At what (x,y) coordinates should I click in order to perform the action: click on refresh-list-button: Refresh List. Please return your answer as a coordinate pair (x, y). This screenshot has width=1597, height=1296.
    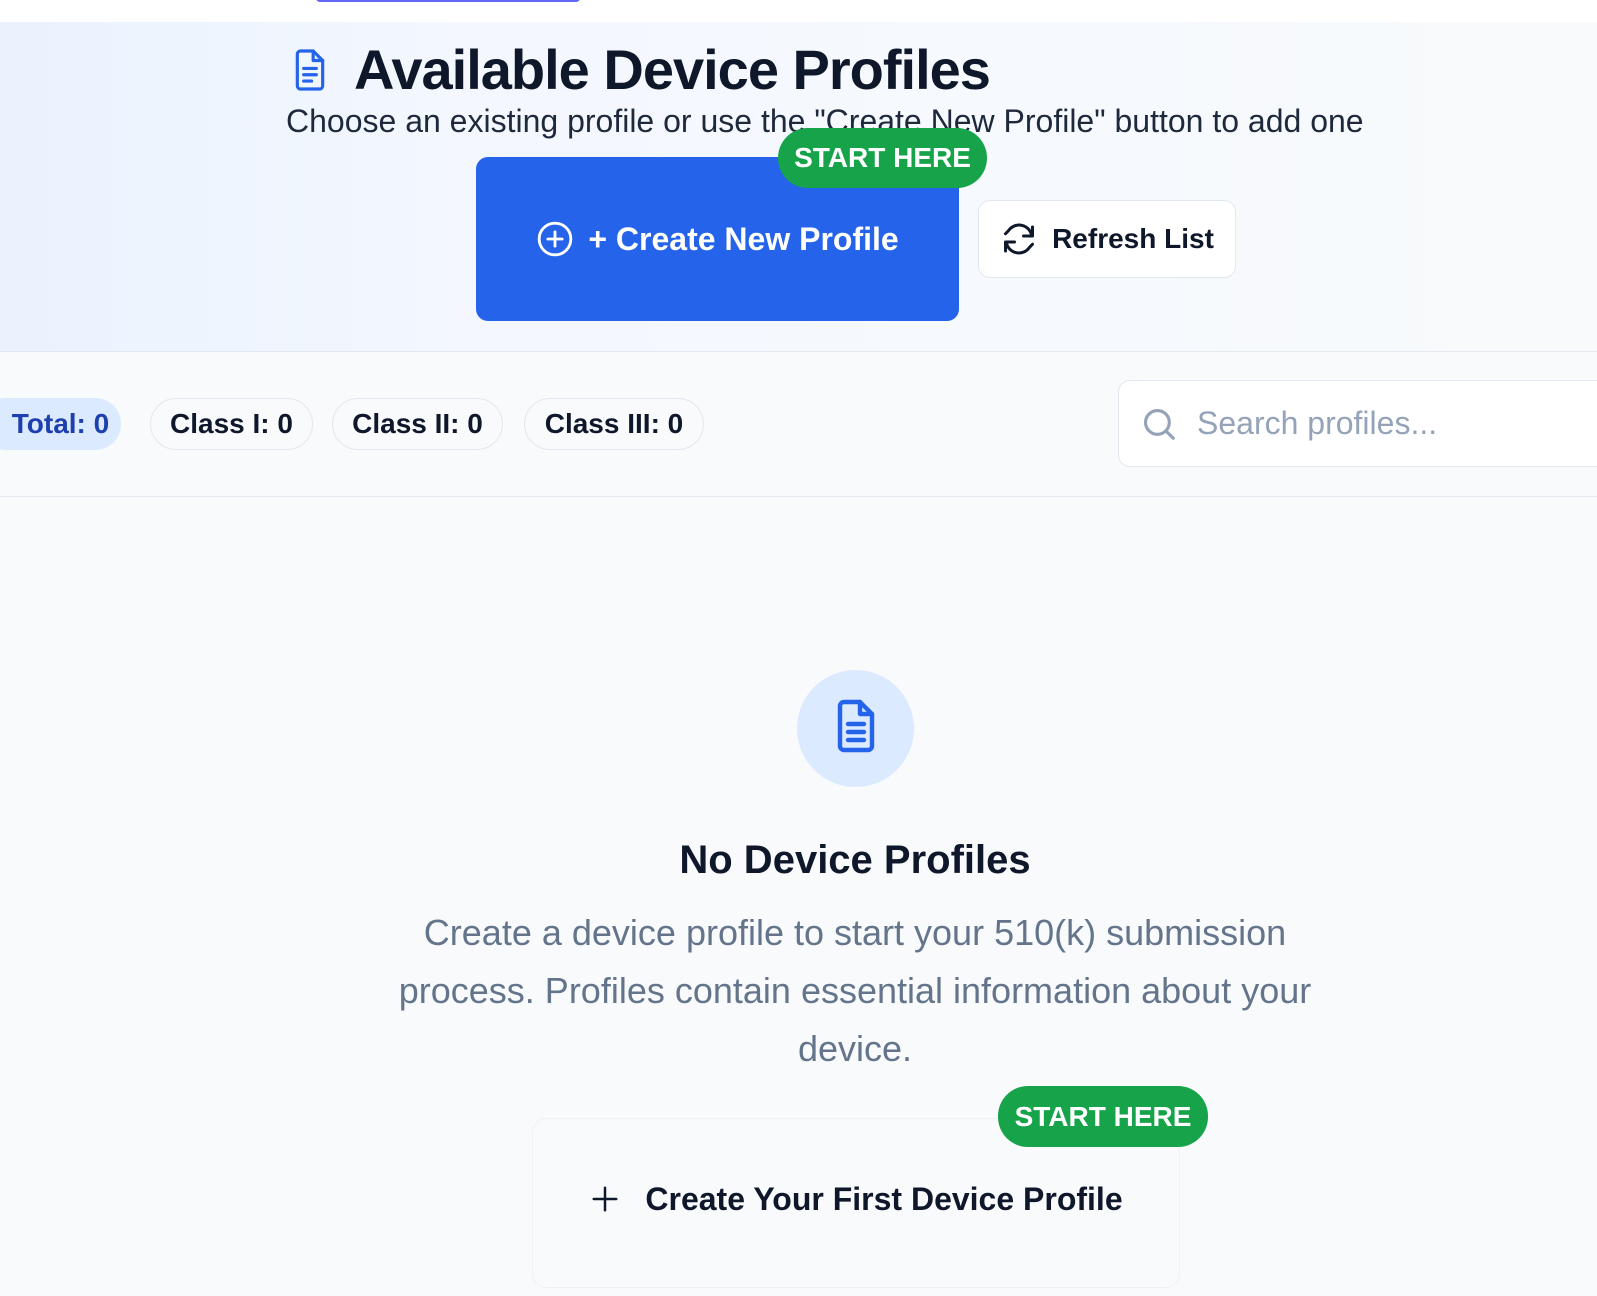
    Looking at the image, I should click on (1107, 239).